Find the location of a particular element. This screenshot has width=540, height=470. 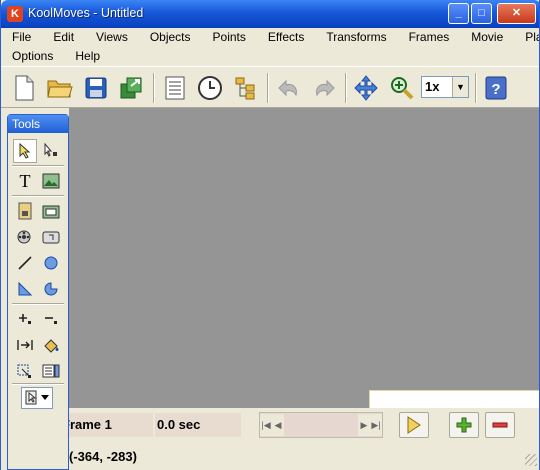

open-folder-icon is located at coordinates (60, 88).